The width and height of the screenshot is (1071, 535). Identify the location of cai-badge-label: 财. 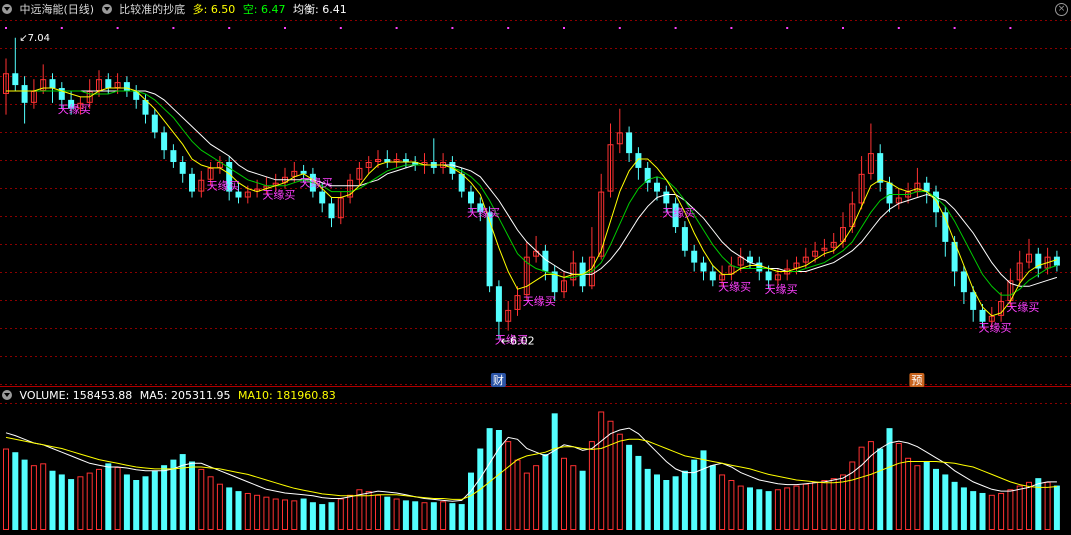
(498, 380).